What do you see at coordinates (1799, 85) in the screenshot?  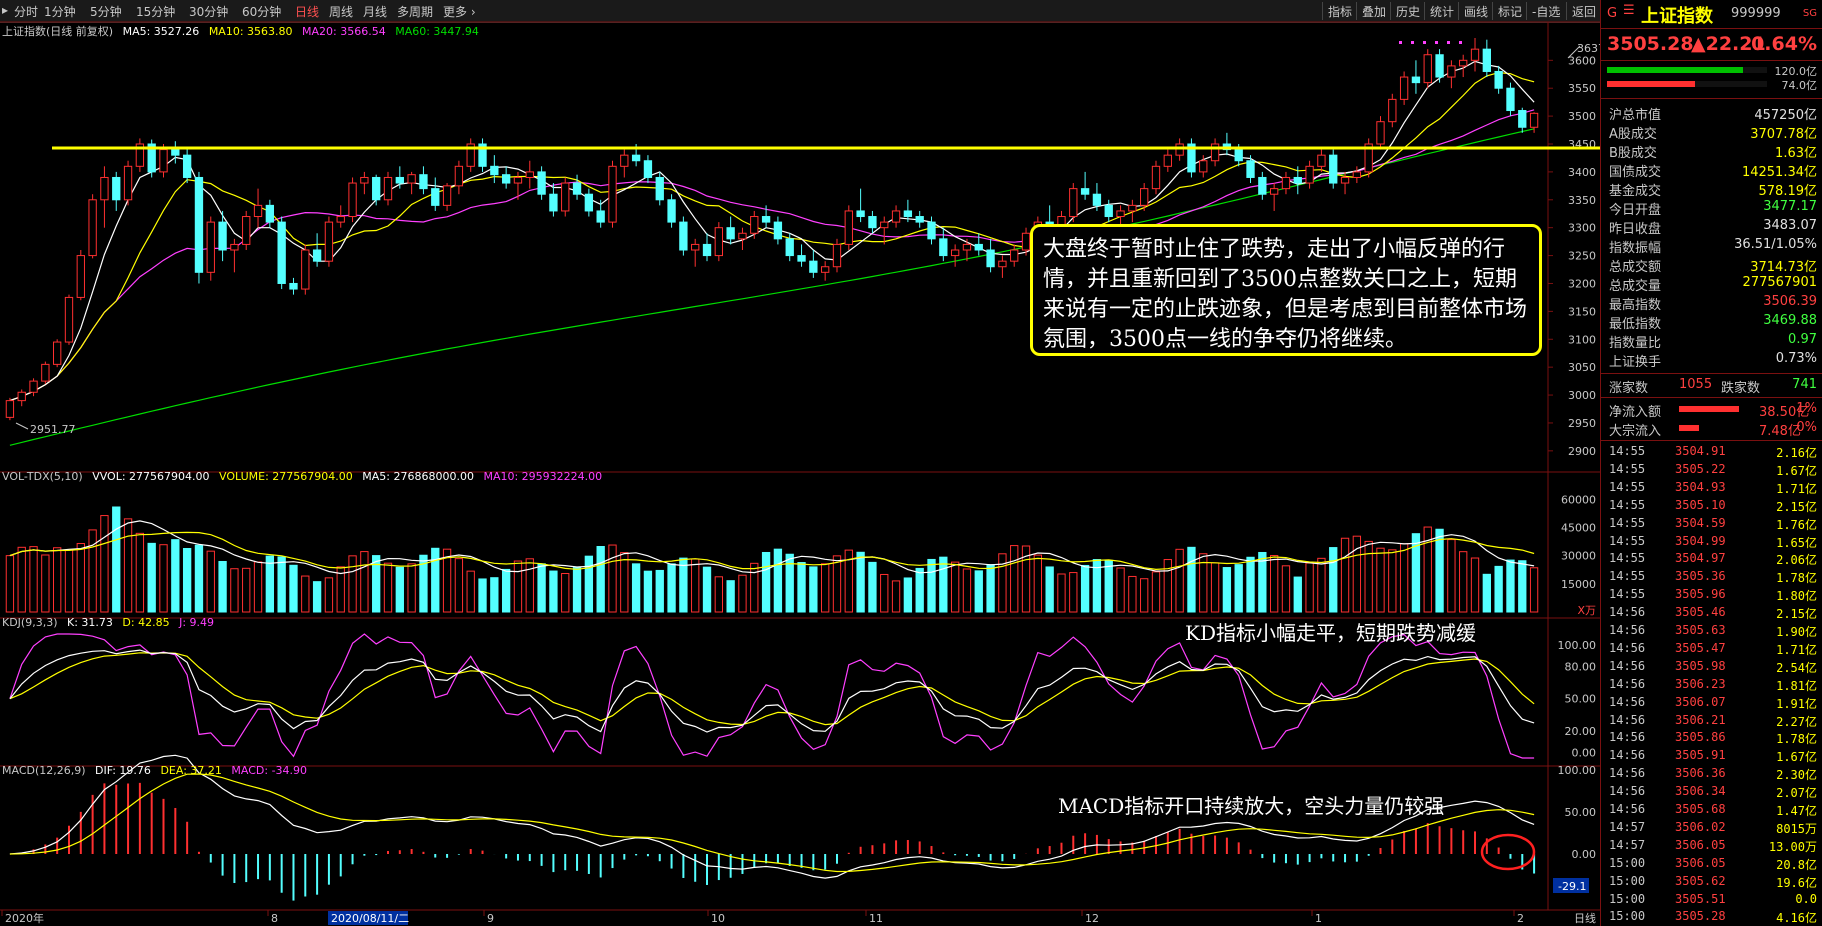 I see `sell-strength-value: 74.0亿` at bounding box center [1799, 85].